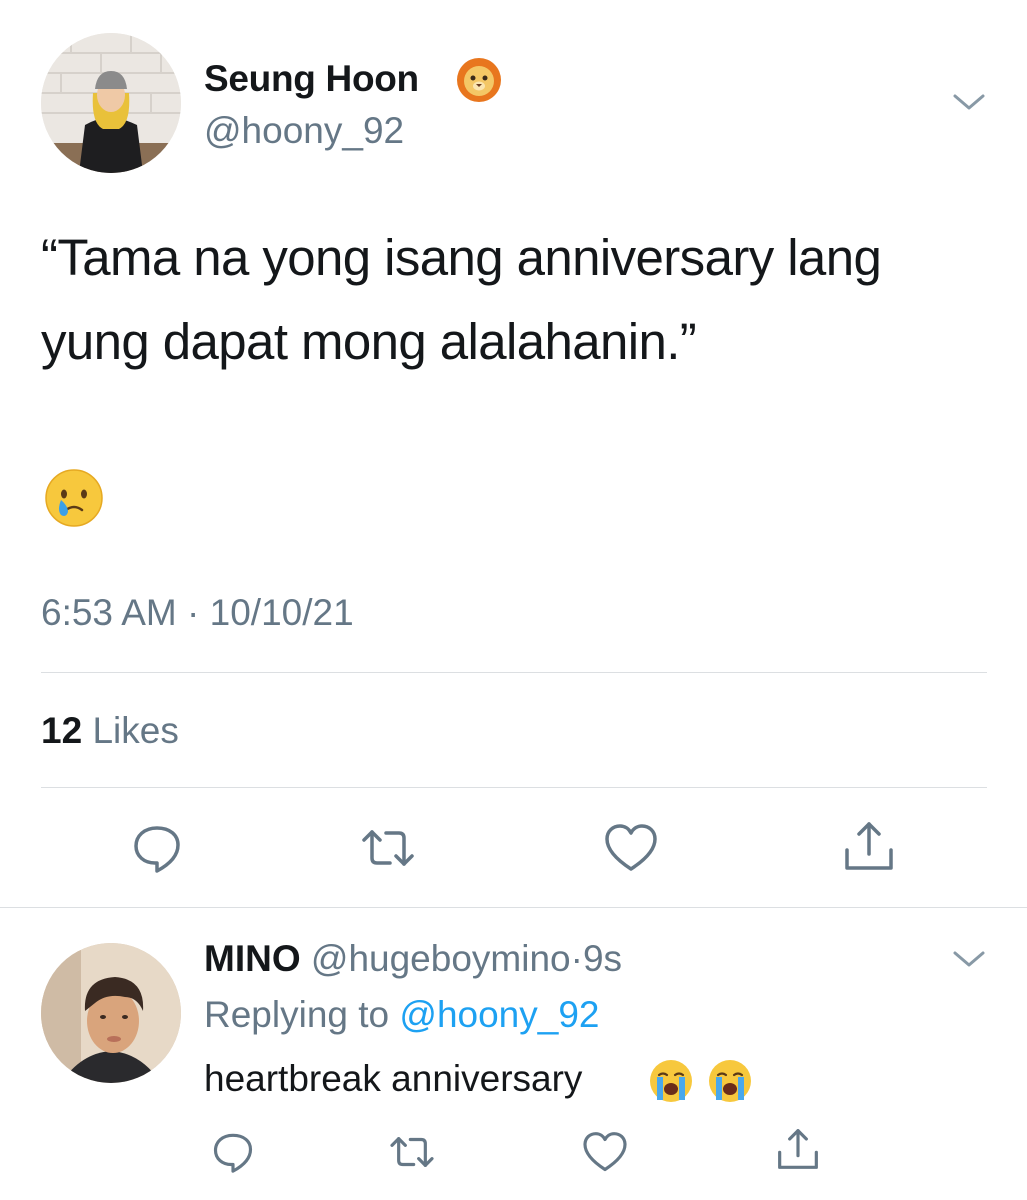 The height and width of the screenshot is (1200, 1027). What do you see at coordinates (304, 131) in the screenshot?
I see `author-handle: @hoony_92` at bounding box center [304, 131].